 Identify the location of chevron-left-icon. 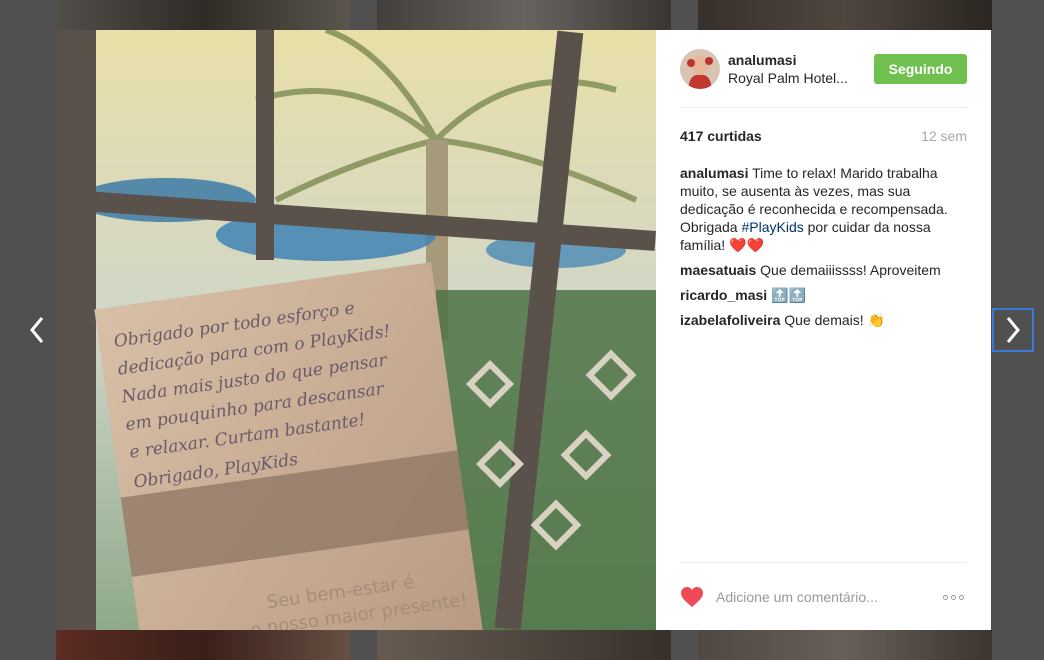
(37, 330).